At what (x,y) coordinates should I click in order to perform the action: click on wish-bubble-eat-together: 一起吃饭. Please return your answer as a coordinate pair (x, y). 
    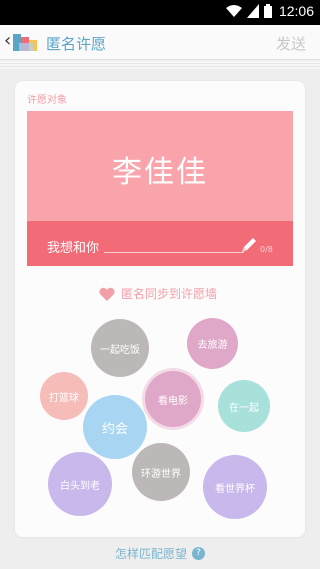
    Looking at the image, I should click on (120, 348).